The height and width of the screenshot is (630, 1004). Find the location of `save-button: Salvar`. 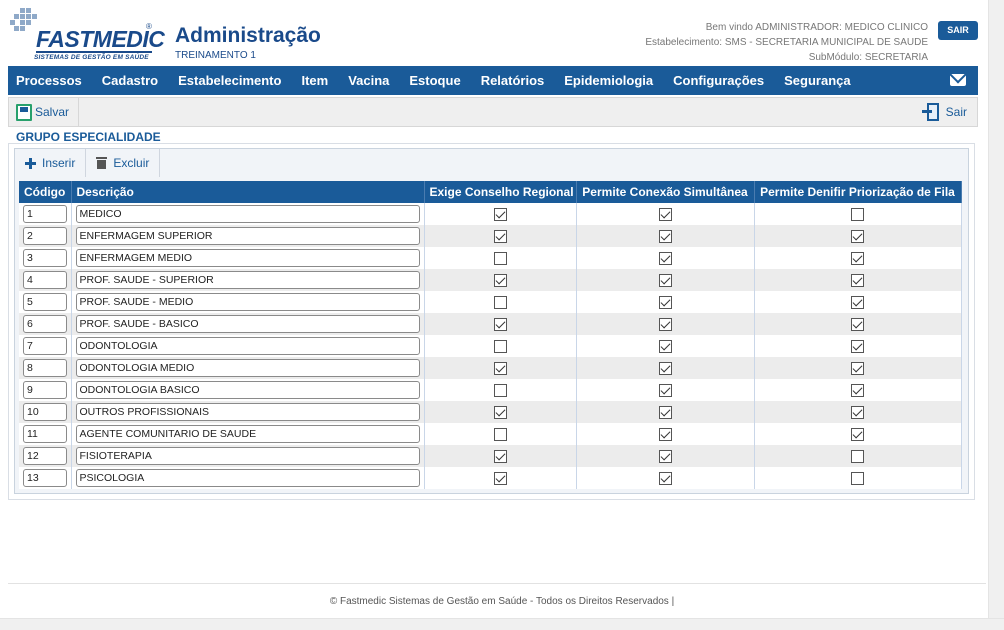

save-button: Salvar is located at coordinates (44, 112).